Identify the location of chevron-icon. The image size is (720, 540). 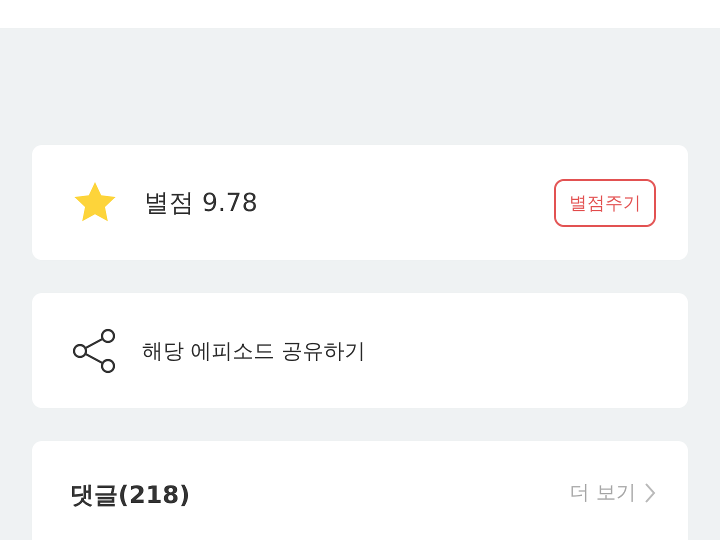
(650, 493).